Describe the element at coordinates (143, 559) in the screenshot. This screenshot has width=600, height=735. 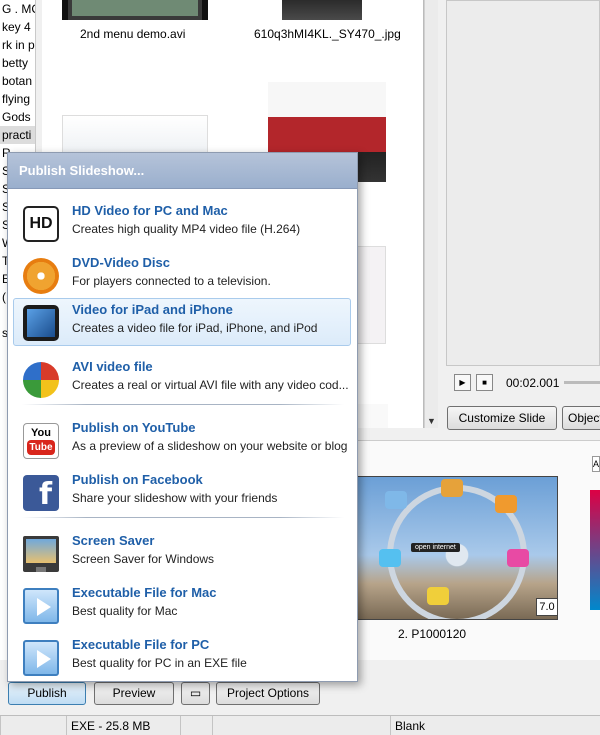
I see `option-description: Screen Saver for Windows` at that location.